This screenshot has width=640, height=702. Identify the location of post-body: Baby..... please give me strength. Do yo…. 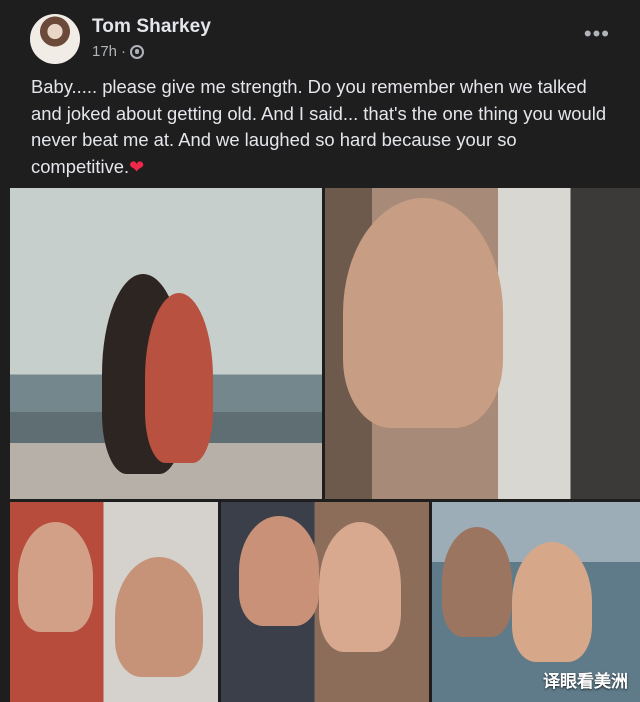
(319, 126).